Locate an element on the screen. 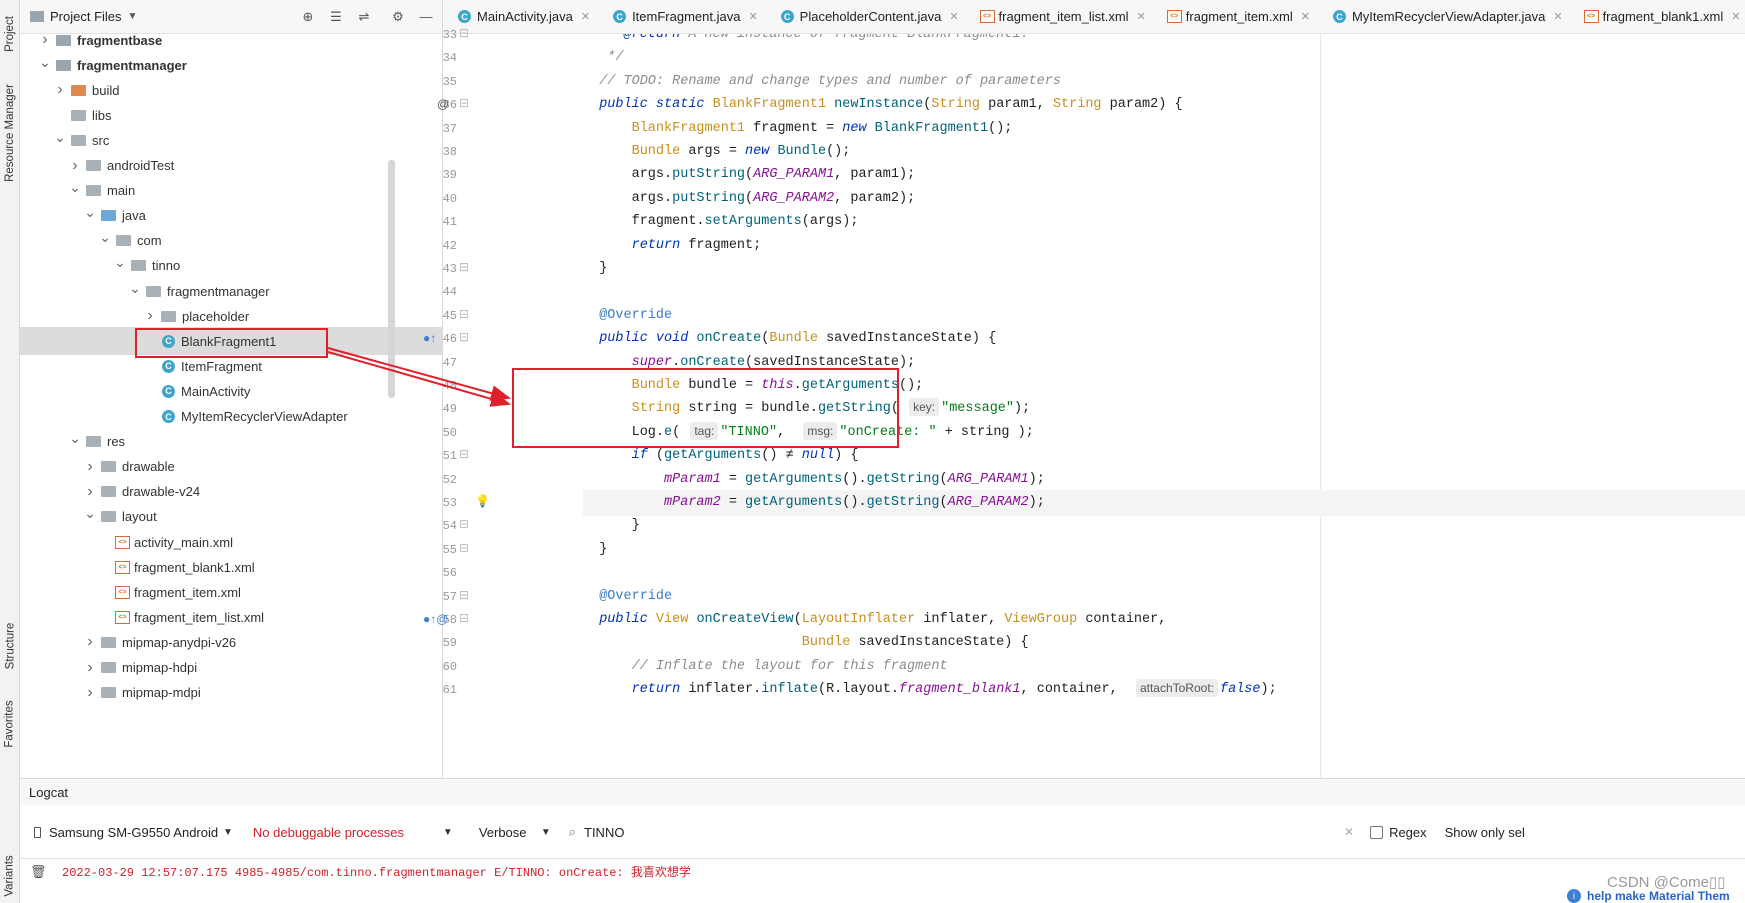  logcat-search-input: TINNO is located at coordinates (964, 832).